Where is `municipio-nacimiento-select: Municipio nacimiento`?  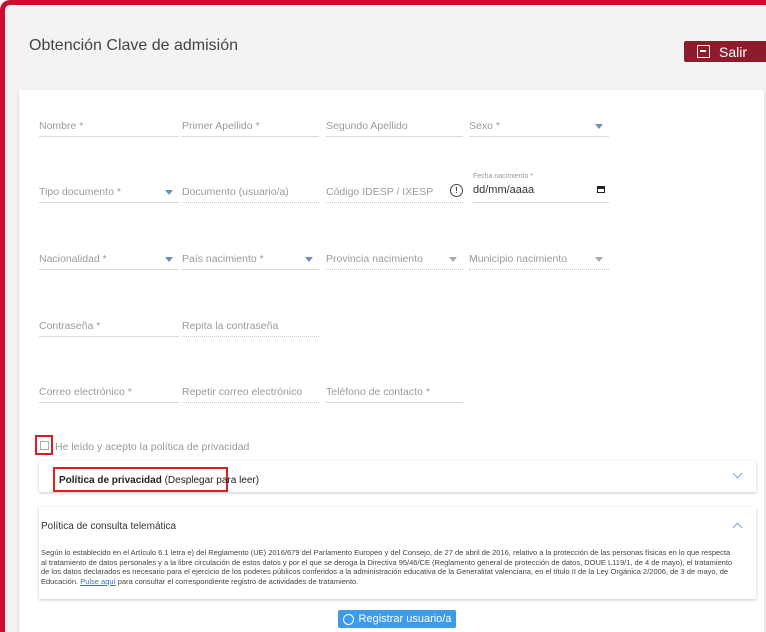
municipio-nacimiento-select: Municipio nacimiento is located at coordinates (539, 260).